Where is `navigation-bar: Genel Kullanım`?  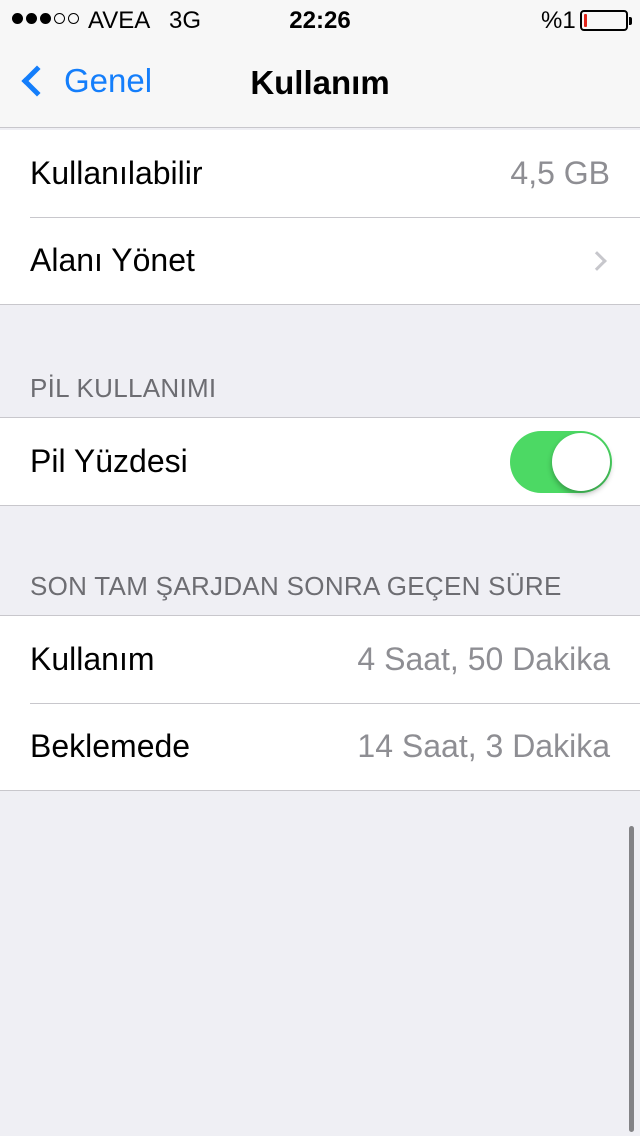
navigation-bar: Genel Kullanım is located at coordinates (320, 84).